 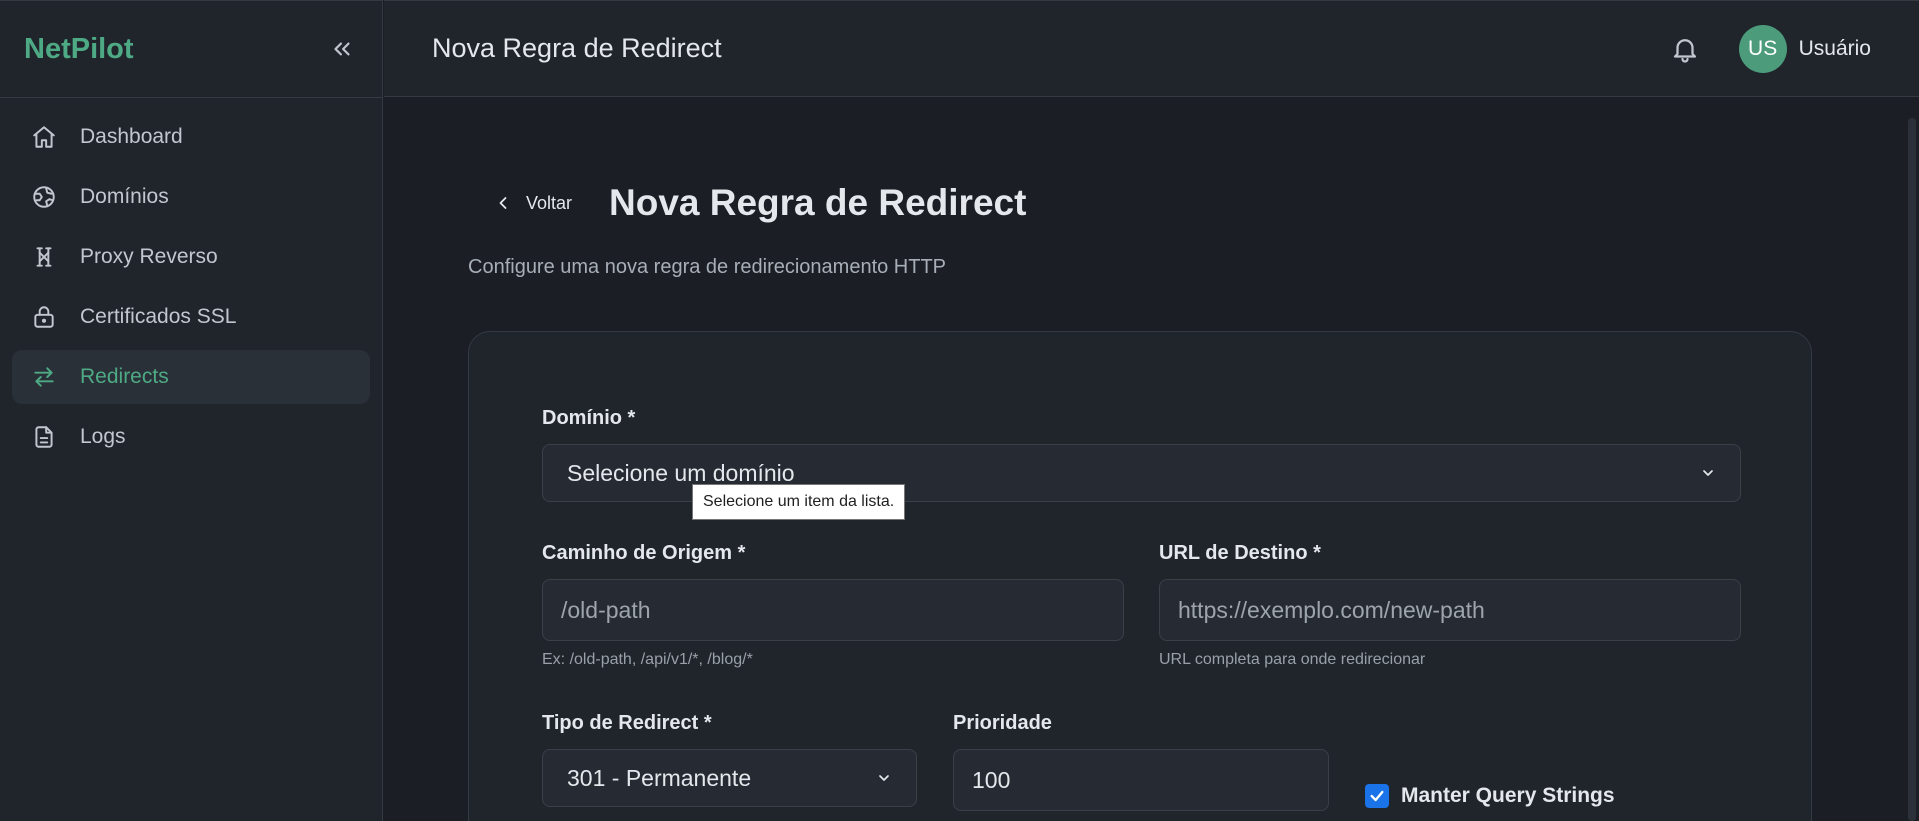 What do you see at coordinates (191, 377) in the screenshot?
I see `sidebar-item-redirects: Redirects` at bounding box center [191, 377].